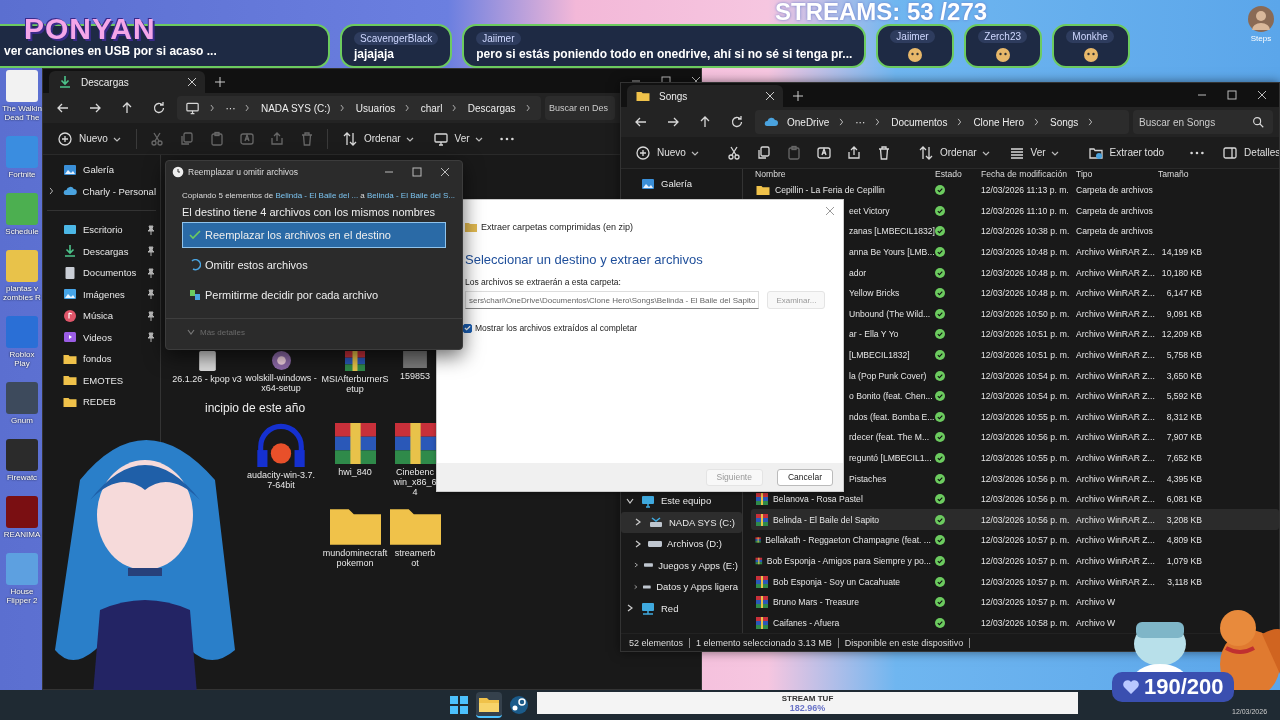 This screenshot has height=720, width=1280. What do you see at coordinates (1126, 152) in the screenshot?
I see `extract-all-button: Extraer todo` at bounding box center [1126, 152].